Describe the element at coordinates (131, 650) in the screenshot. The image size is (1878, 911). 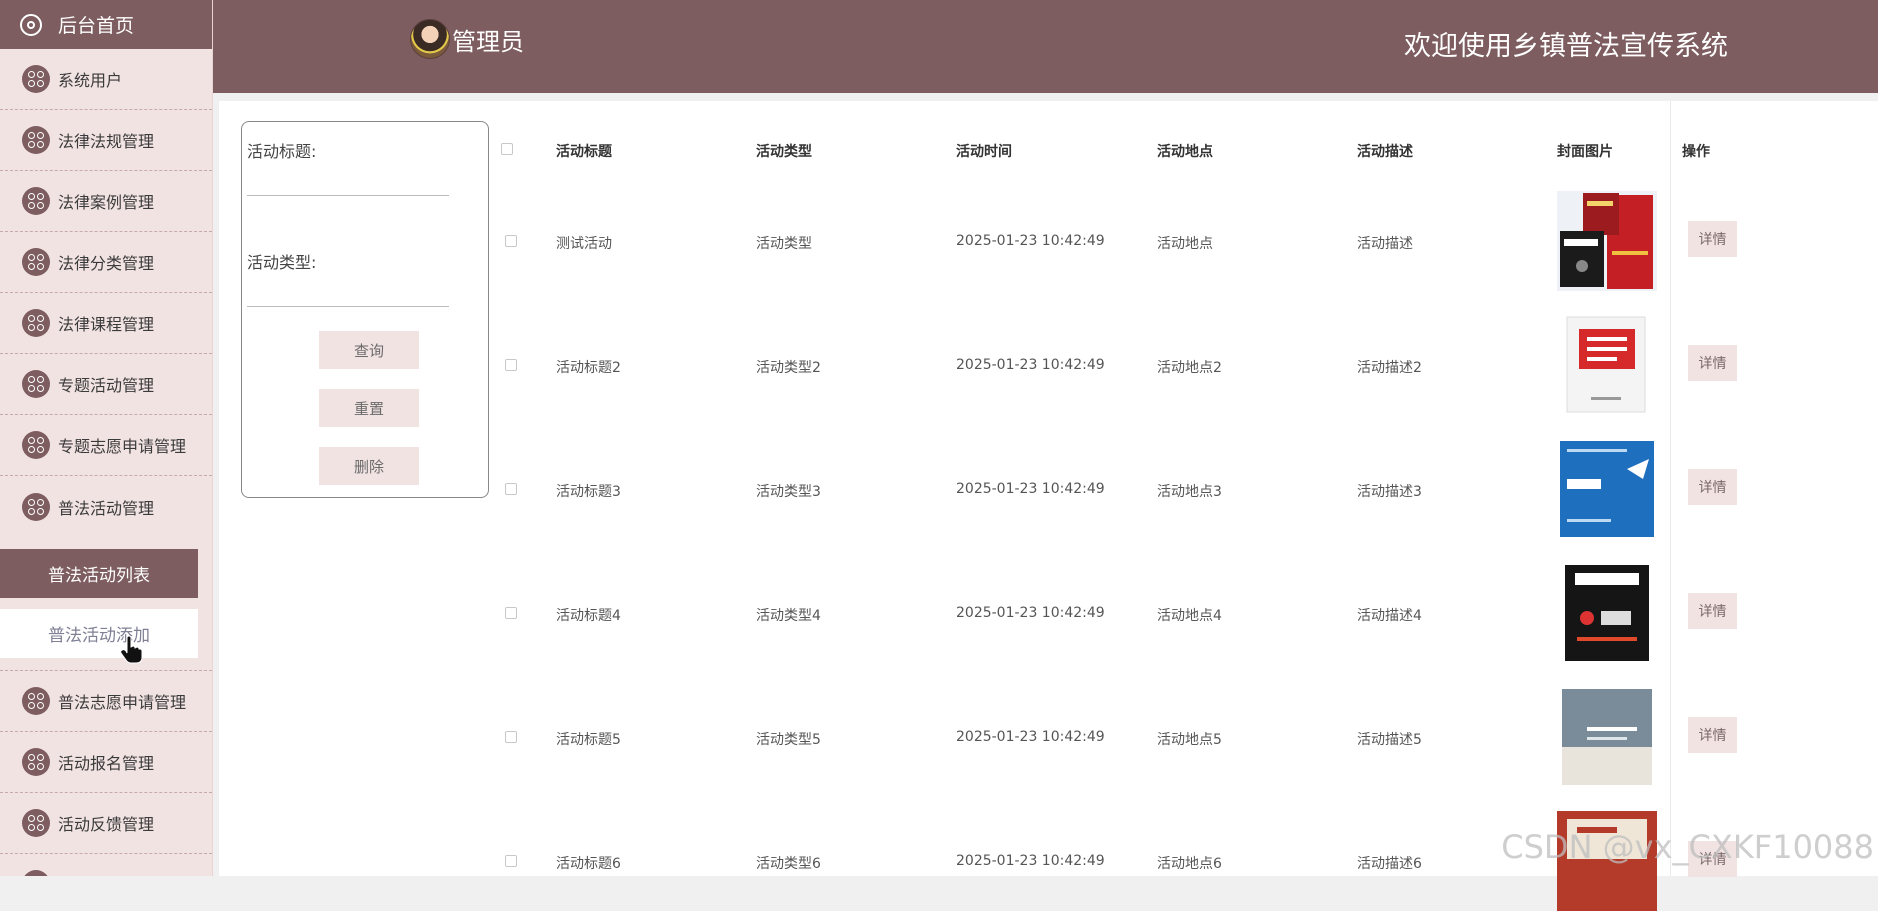
I see `hand-cursor-icon` at that location.